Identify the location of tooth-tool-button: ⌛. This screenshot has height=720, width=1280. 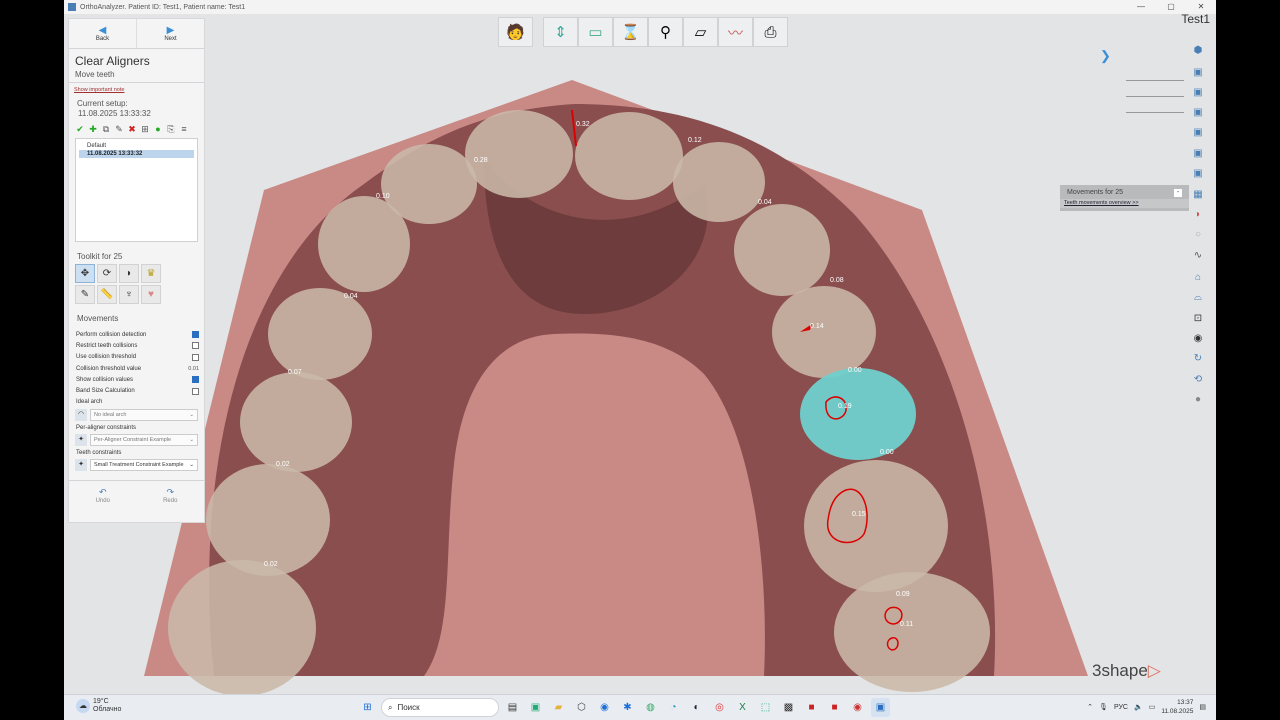
(630, 32).